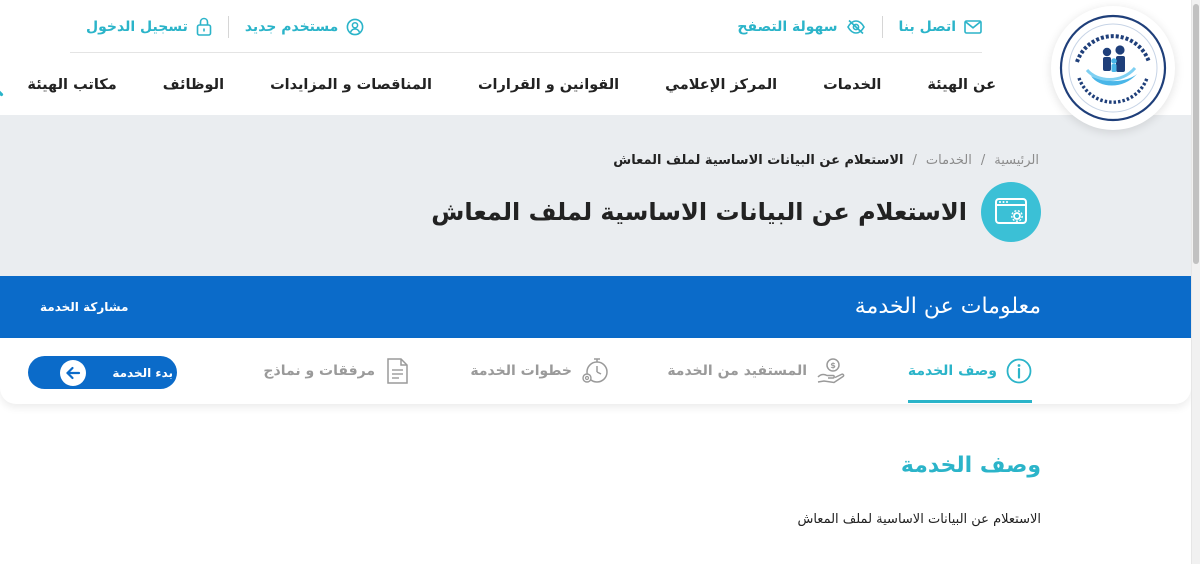 This screenshot has width=1200, height=564. I want to click on scrollbar-thumb, so click(1196, 134).